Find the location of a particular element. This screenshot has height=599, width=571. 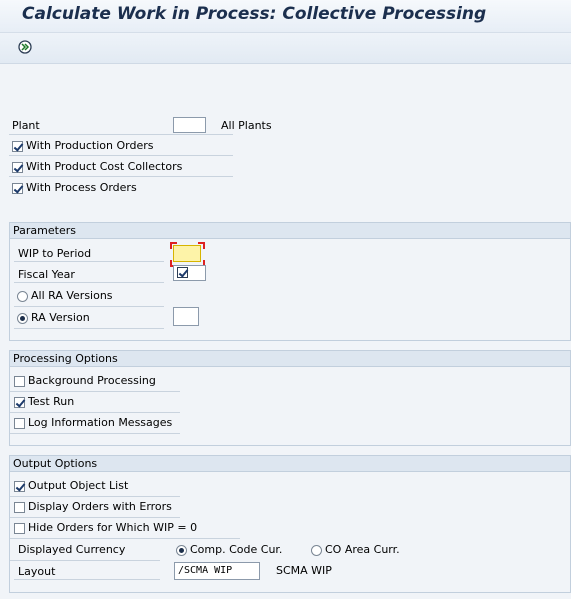

wip-to-period-label: WIP to Period is located at coordinates (89, 253).